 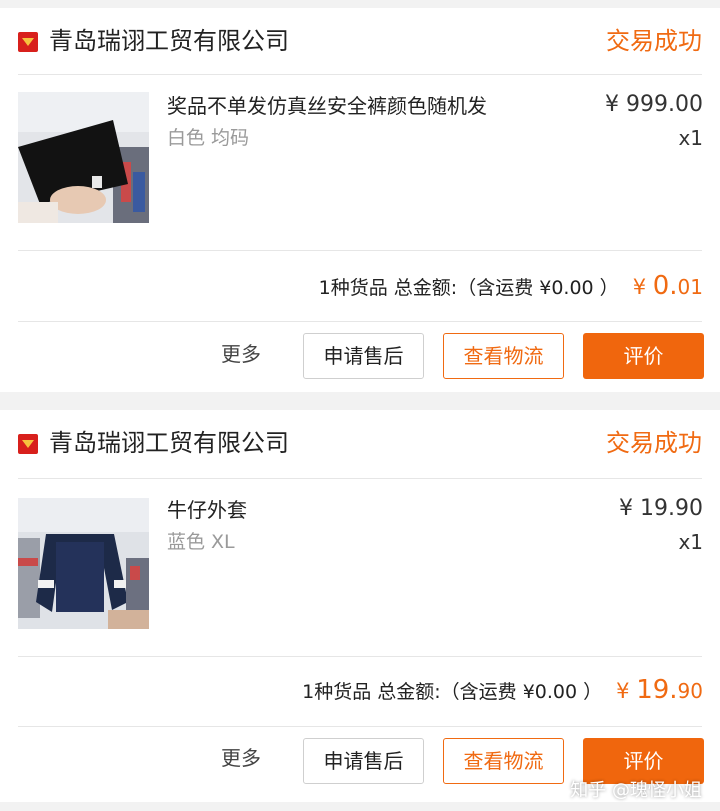 What do you see at coordinates (208, 138) in the screenshot?
I see `product-spec: 白色 均码` at bounding box center [208, 138].